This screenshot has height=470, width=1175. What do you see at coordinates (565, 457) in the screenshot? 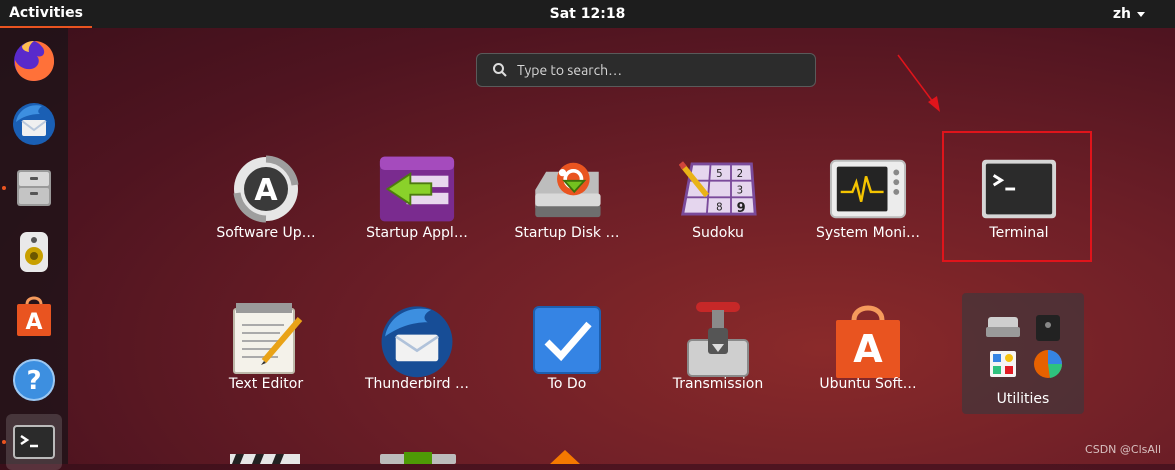
I see `vlc-cone-icon` at bounding box center [565, 457].